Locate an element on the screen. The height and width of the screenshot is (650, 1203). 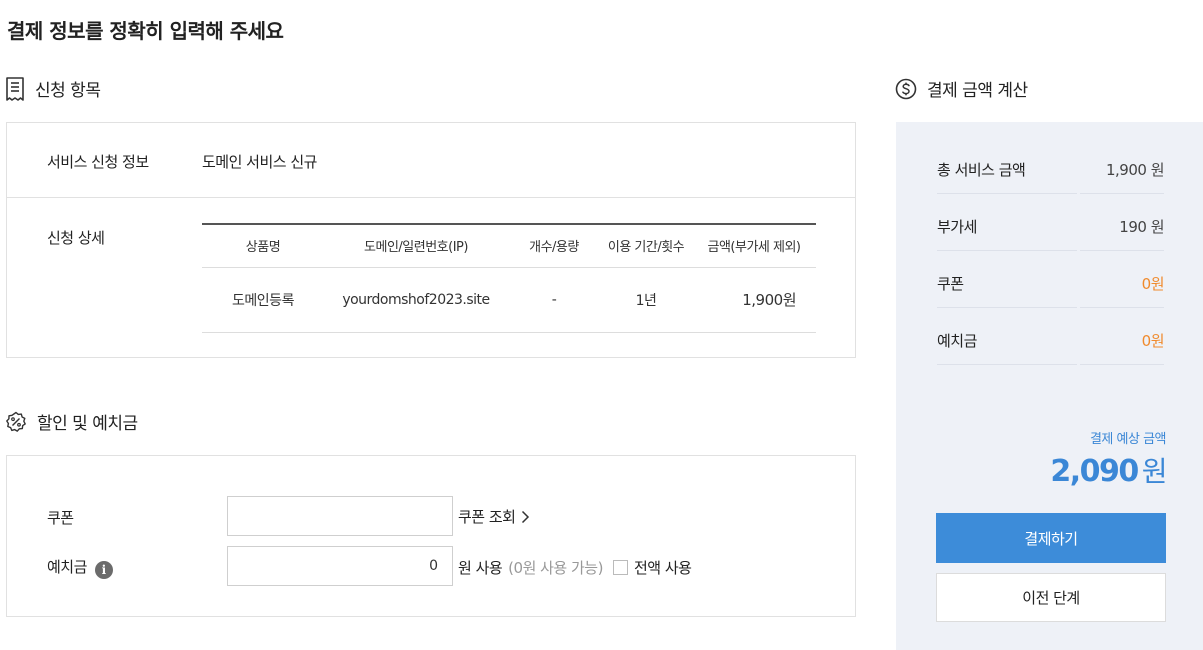
receipt-icon is located at coordinates (15, 88).